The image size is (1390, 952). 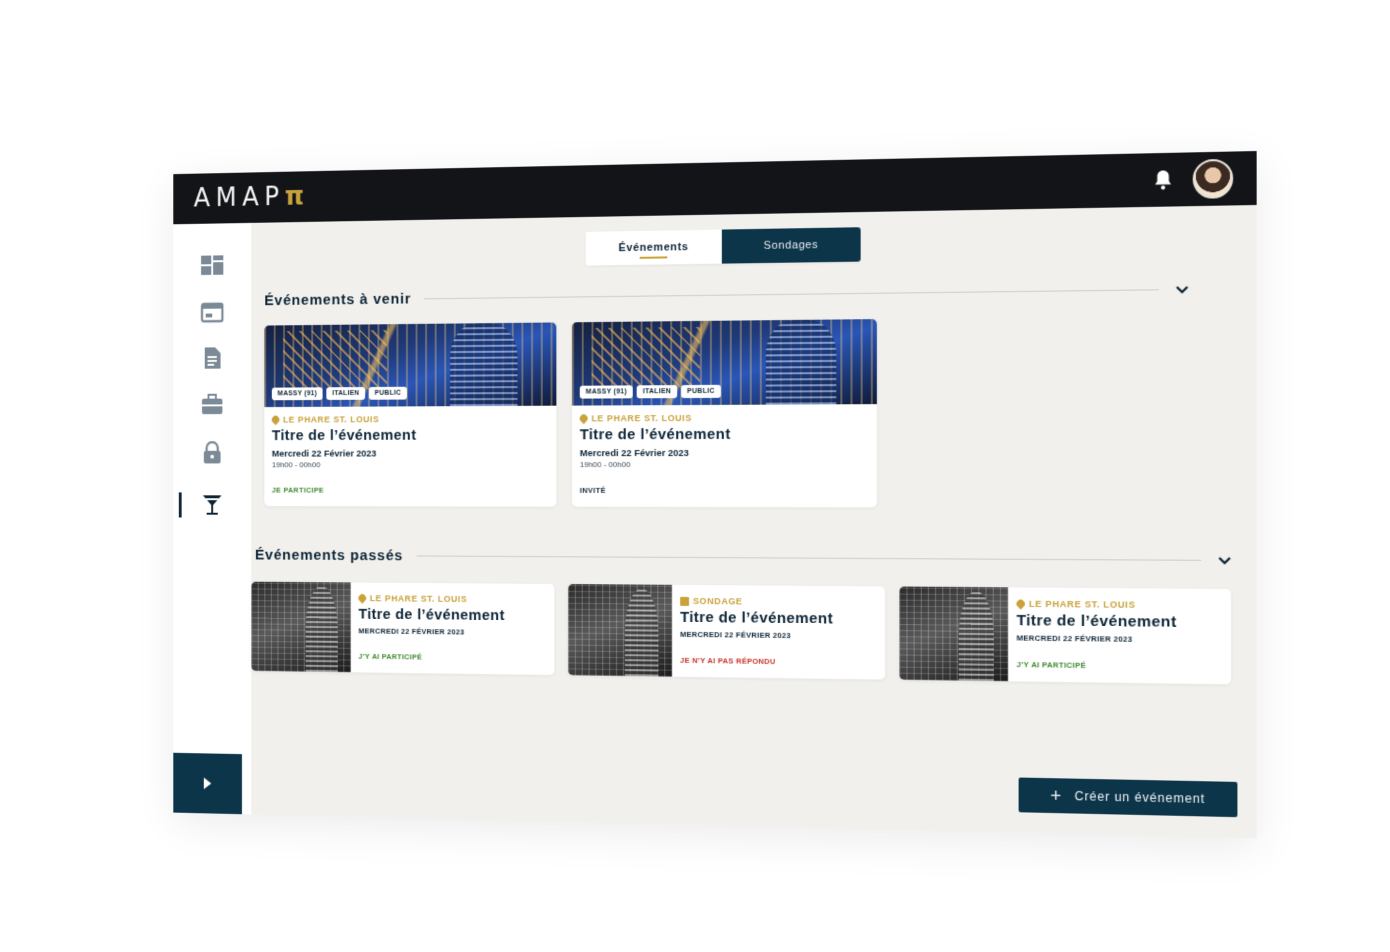 I want to click on tab-evenements: Événements, so click(x=653, y=247).